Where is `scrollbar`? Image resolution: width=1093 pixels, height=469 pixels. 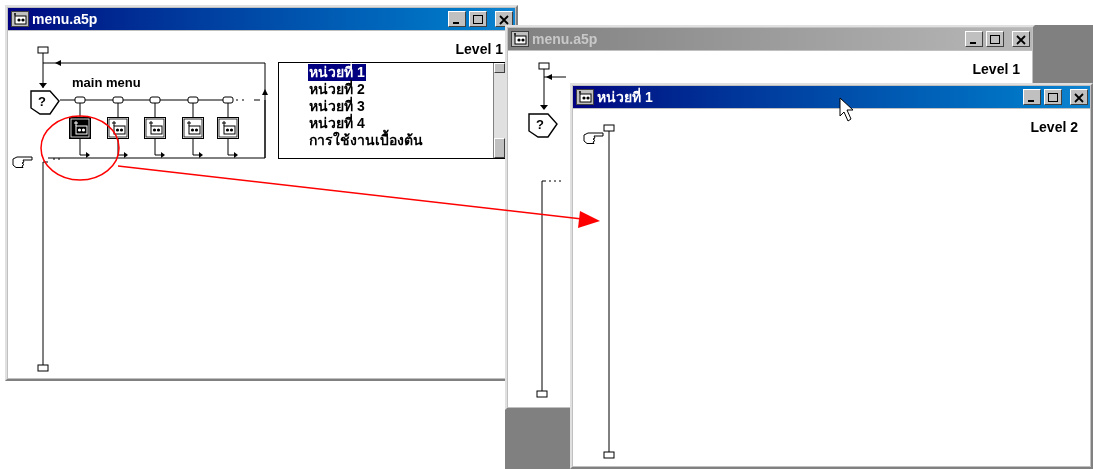 scrollbar is located at coordinates (499, 110).